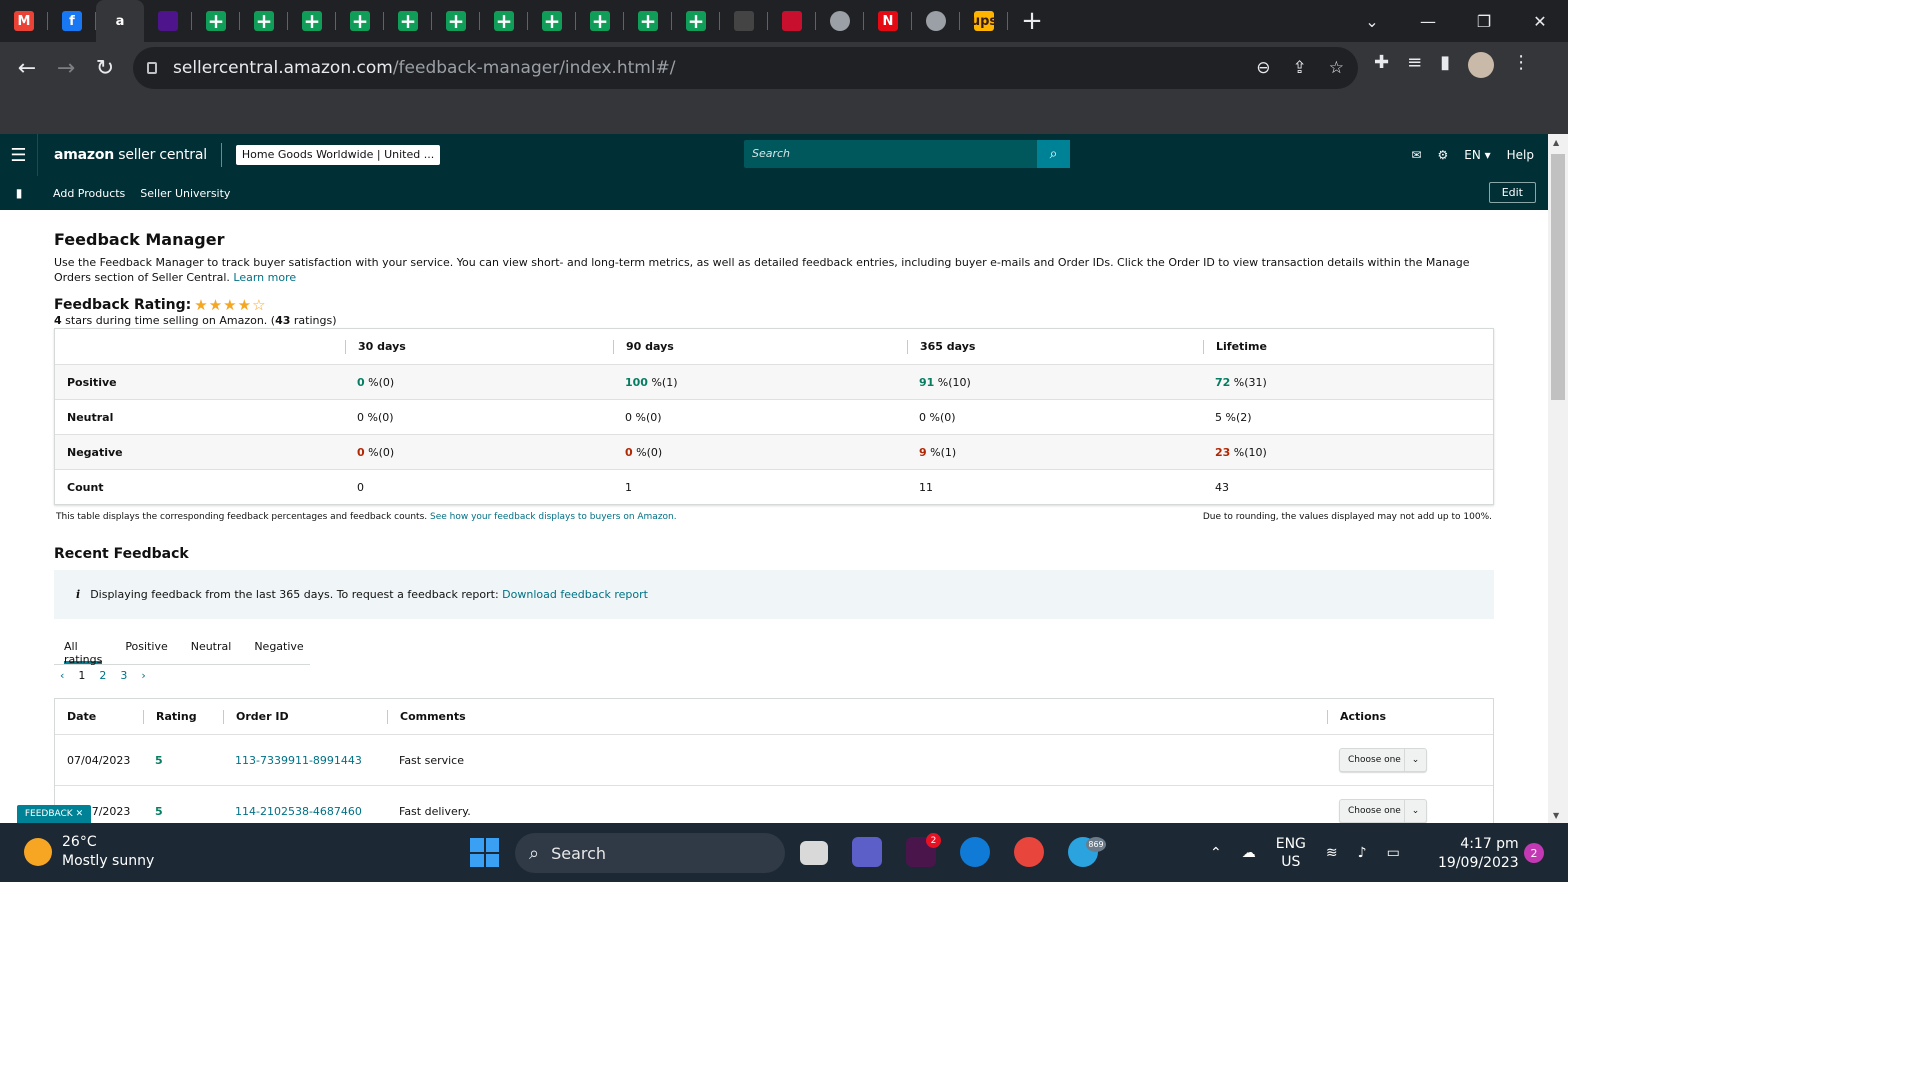  What do you see at coordinates (1029, 852) in the screenshot?
I see `chrome-icon` at bounding box center [1029, 852].